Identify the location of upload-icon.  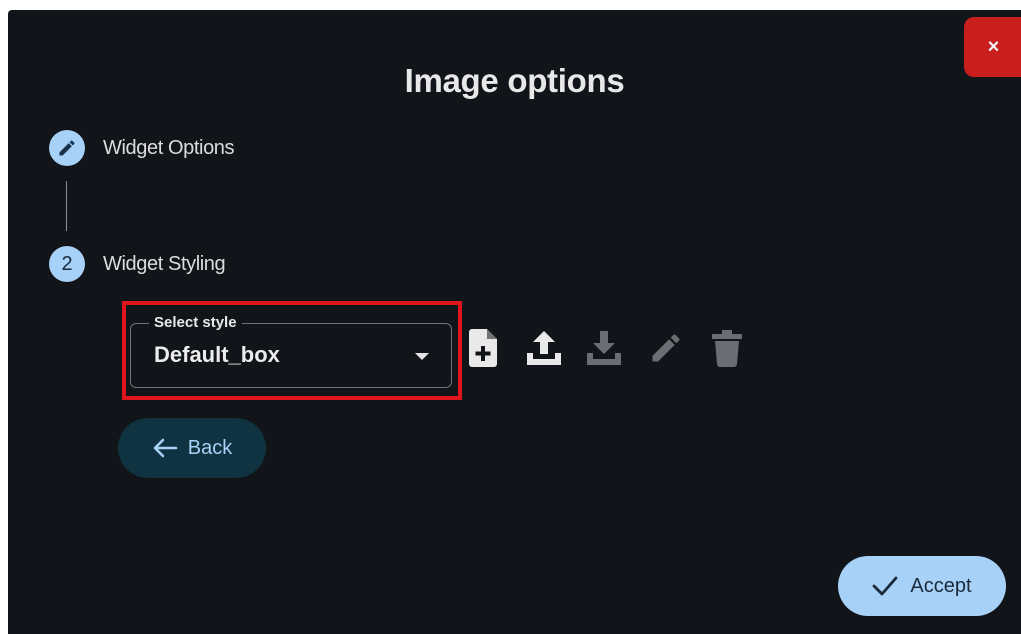
(544, 348).